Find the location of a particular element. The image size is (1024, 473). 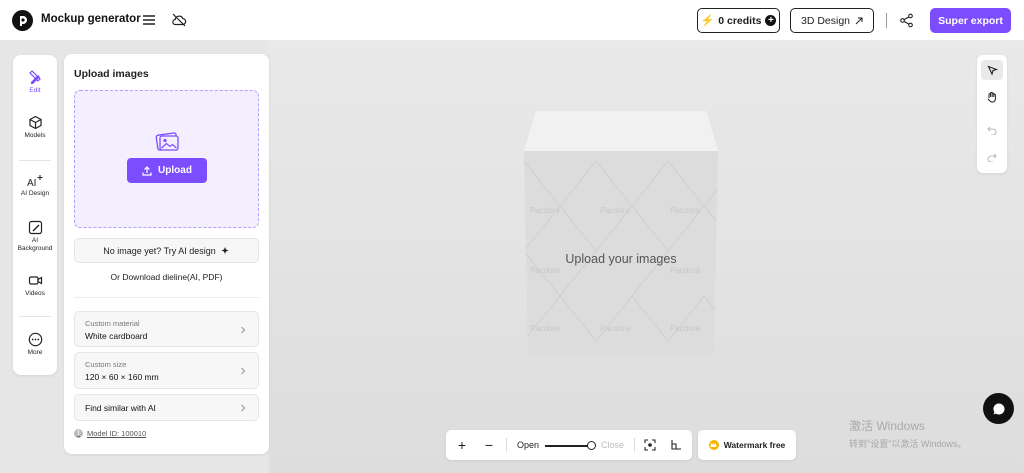

app-title: Mockup generator is located at coordinates (91, 19).